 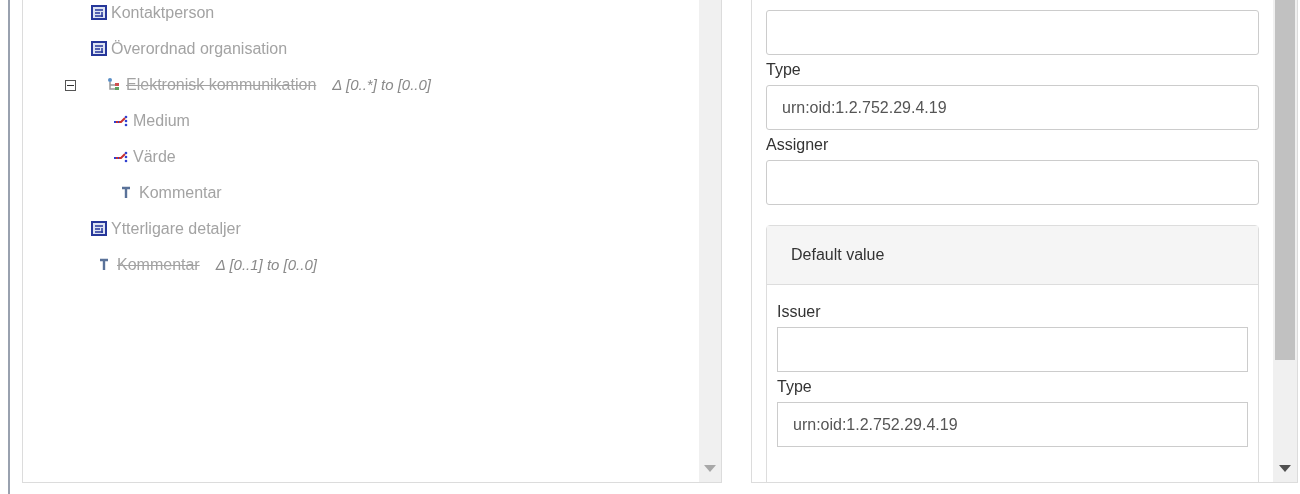 I want to click on tree-item-label: Medium, so click(x=161, y=121).